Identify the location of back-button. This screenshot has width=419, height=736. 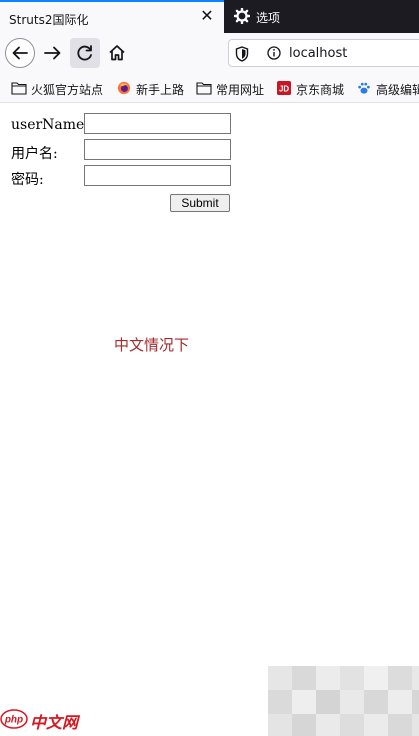
(20, 53).